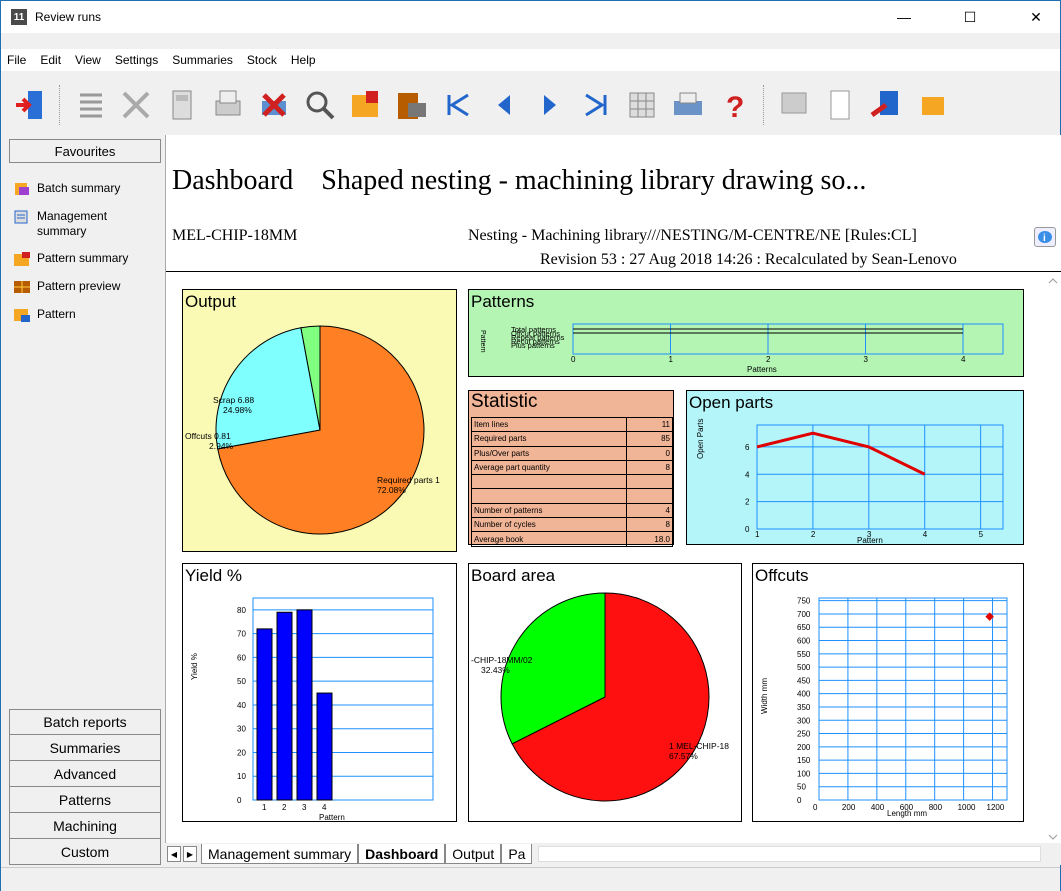 The width and height of the screenshot is (1061, 891). What do you see at coordinates (649, 482) in the screenshot?
I see `statistic-value` at bounding box center [649, 482].